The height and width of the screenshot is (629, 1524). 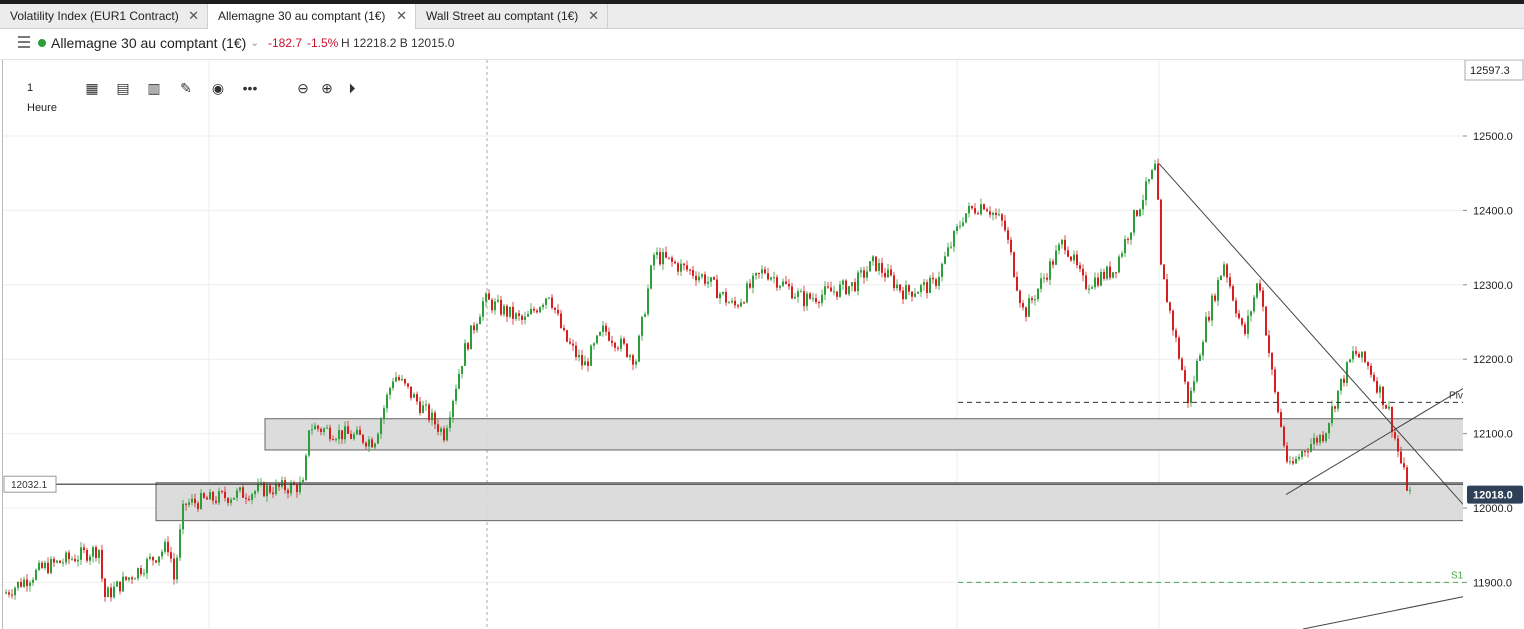 What do you see at coordinates (24, 42) in the screenshot?
I see `menu-icon` at bounding box center [24, 42].